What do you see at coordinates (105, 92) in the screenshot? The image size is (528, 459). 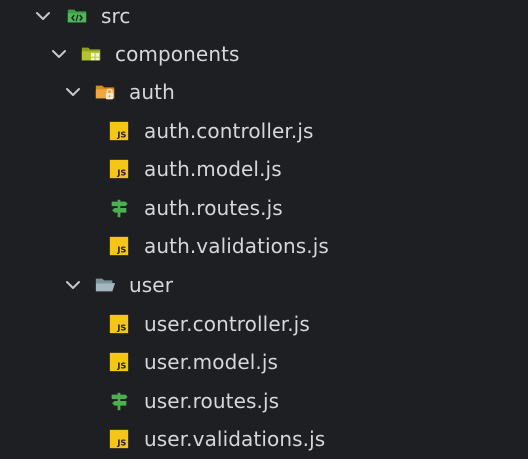 I see `lock-folder-icon` at bounding box center [105, 92].